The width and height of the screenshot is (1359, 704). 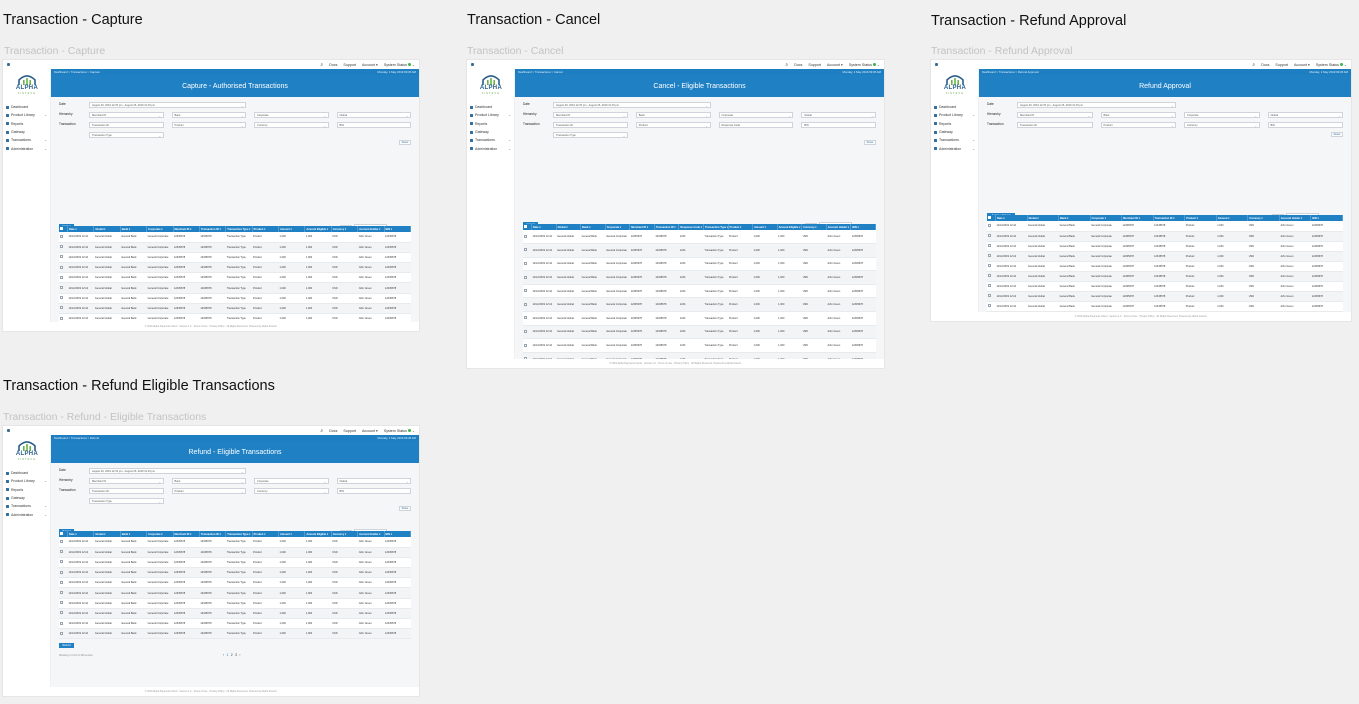 I want to click on bin-input: BIN, so click(x=373, y=125).